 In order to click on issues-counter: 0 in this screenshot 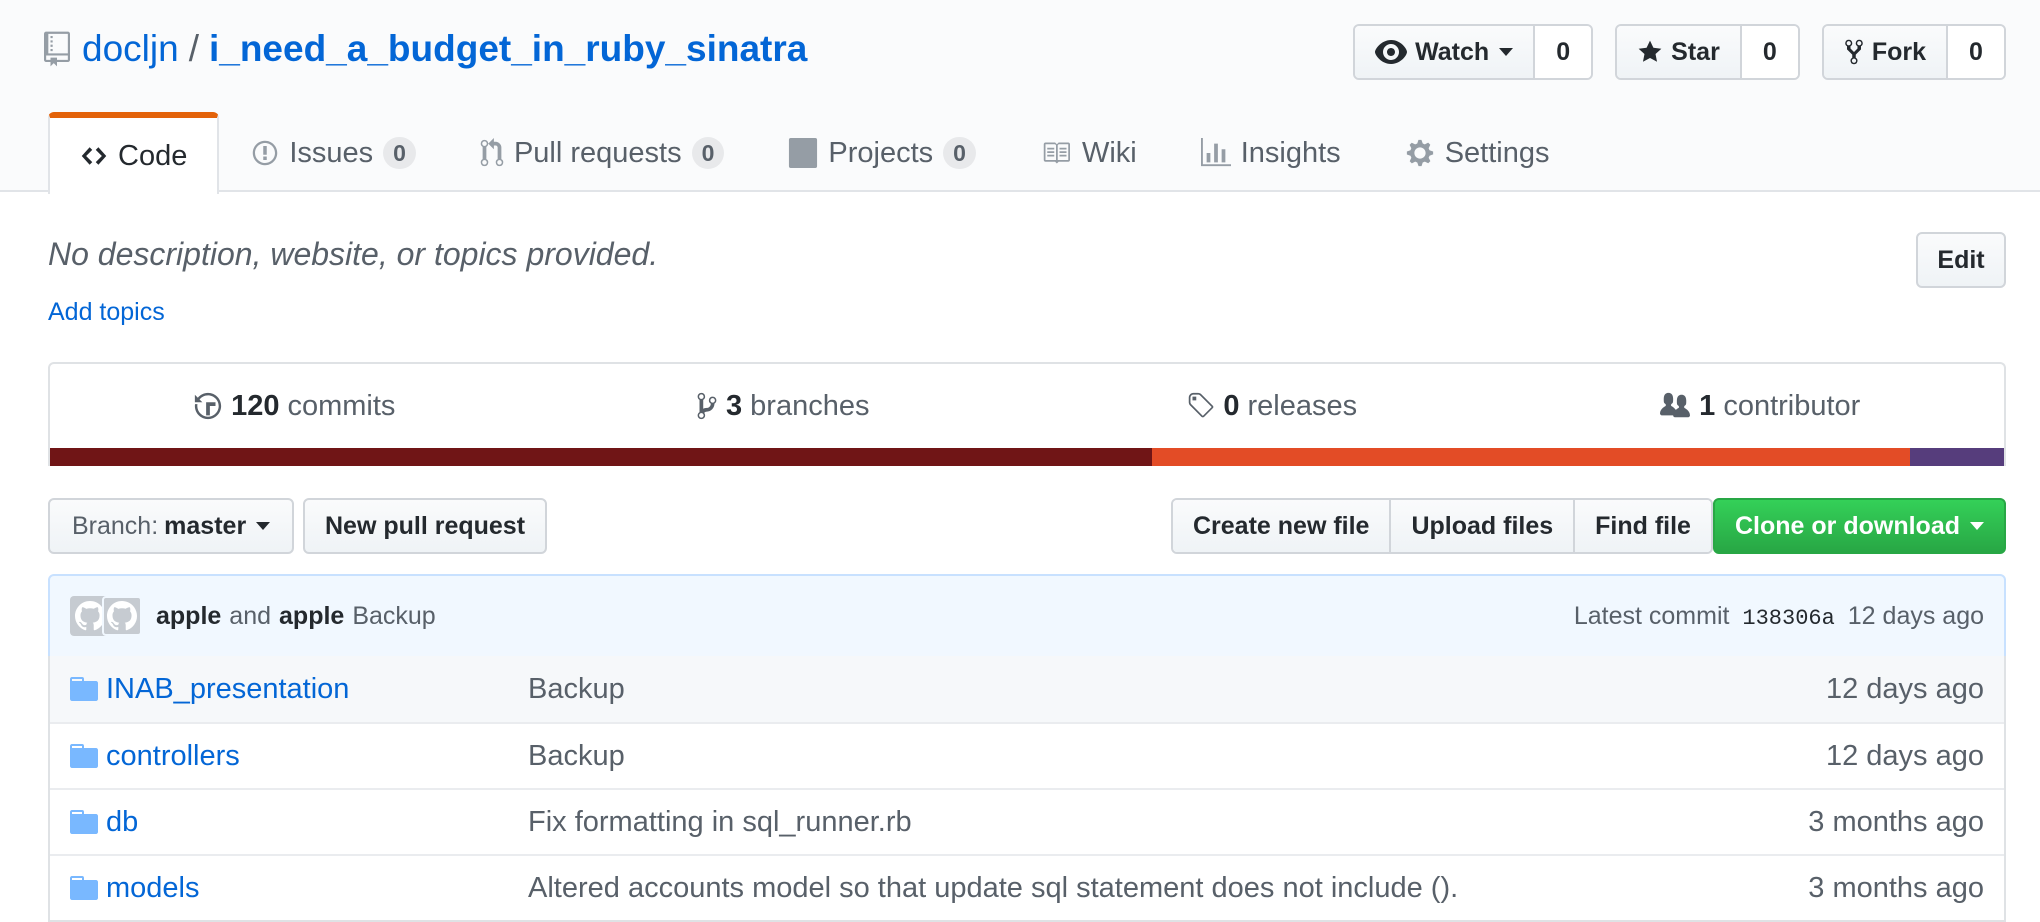, I will do `click(399, 153)`.